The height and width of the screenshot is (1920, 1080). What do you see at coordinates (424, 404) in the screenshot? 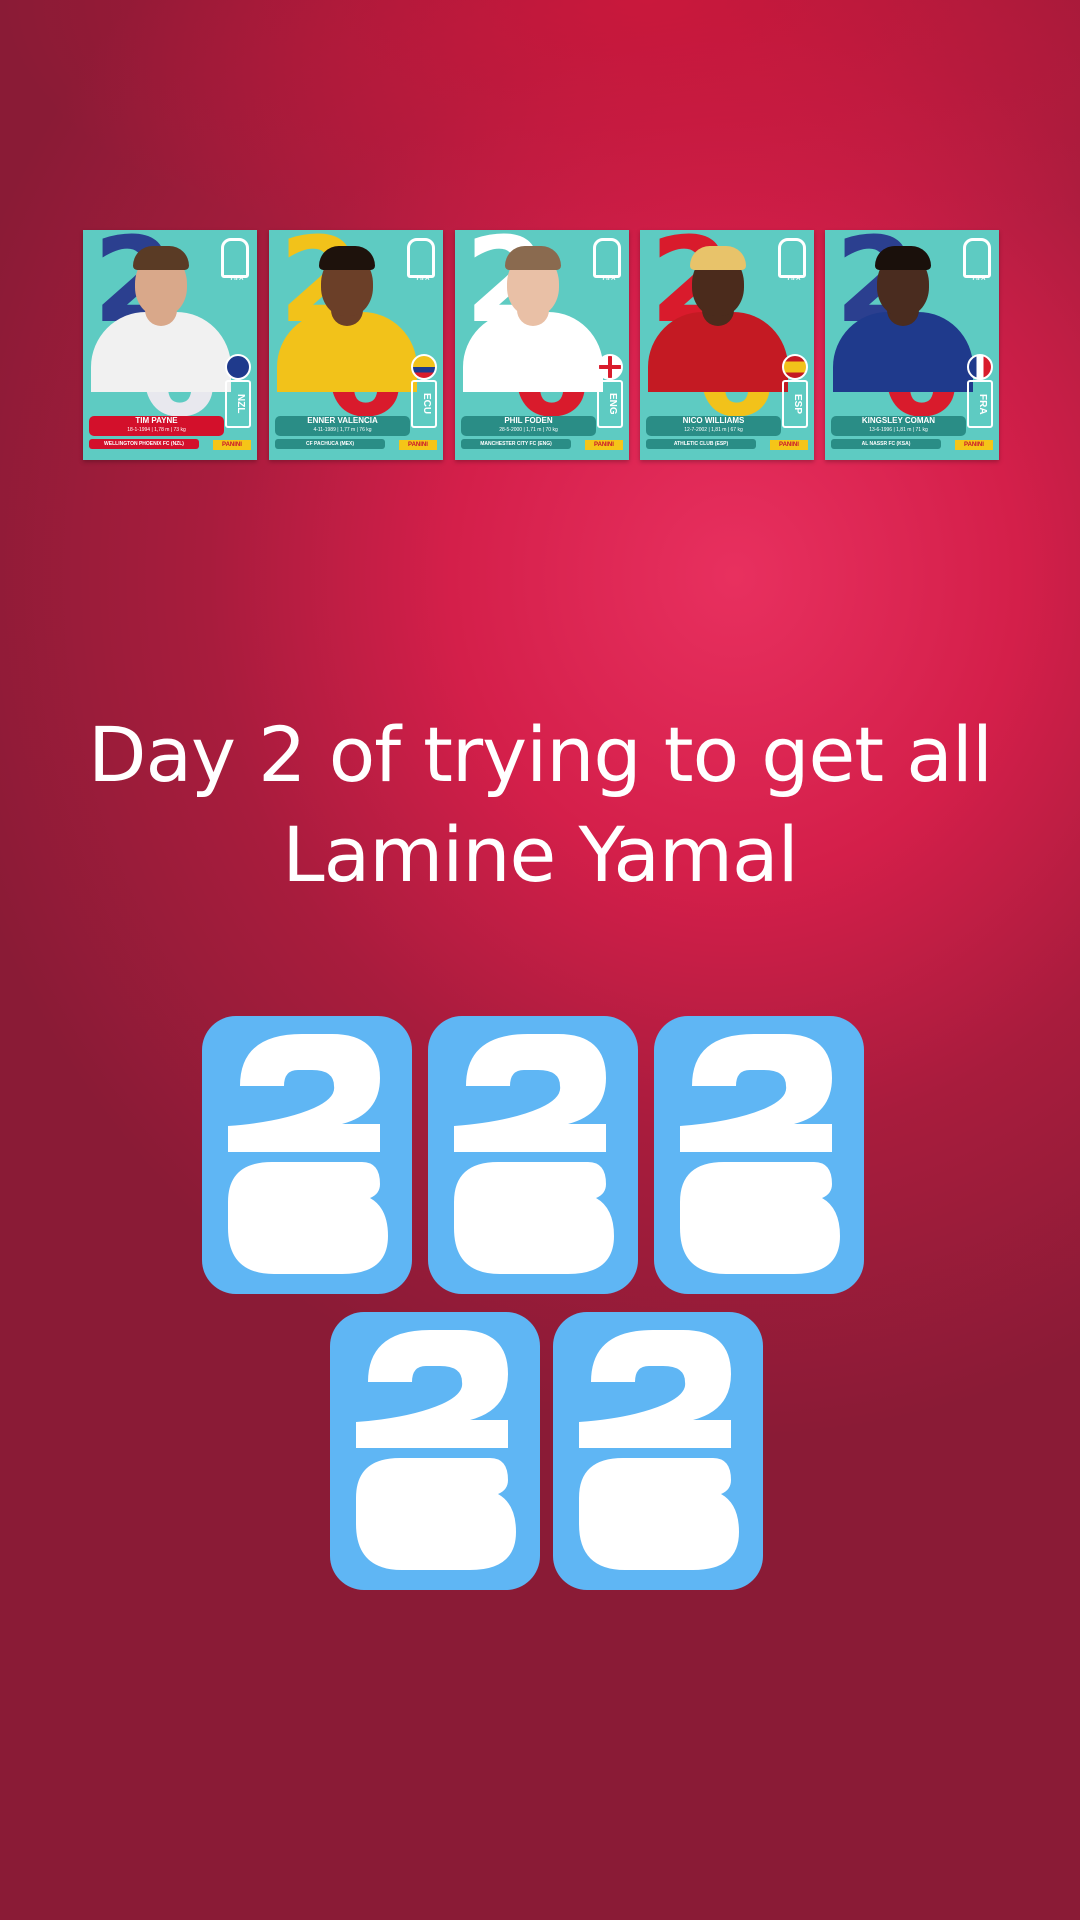
I see `country-code: ECU` at bounding box center [424, 404].